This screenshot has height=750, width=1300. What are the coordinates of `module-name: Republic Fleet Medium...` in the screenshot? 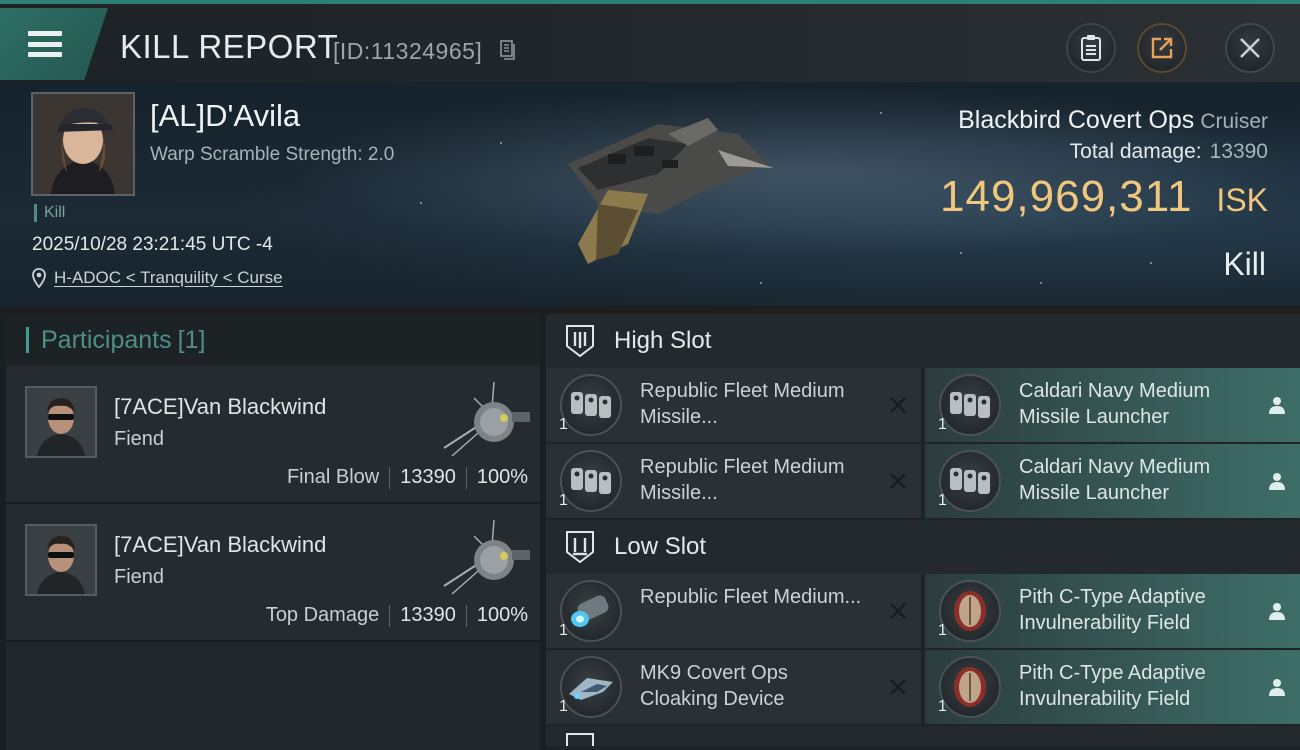 It's located at (751, 597).